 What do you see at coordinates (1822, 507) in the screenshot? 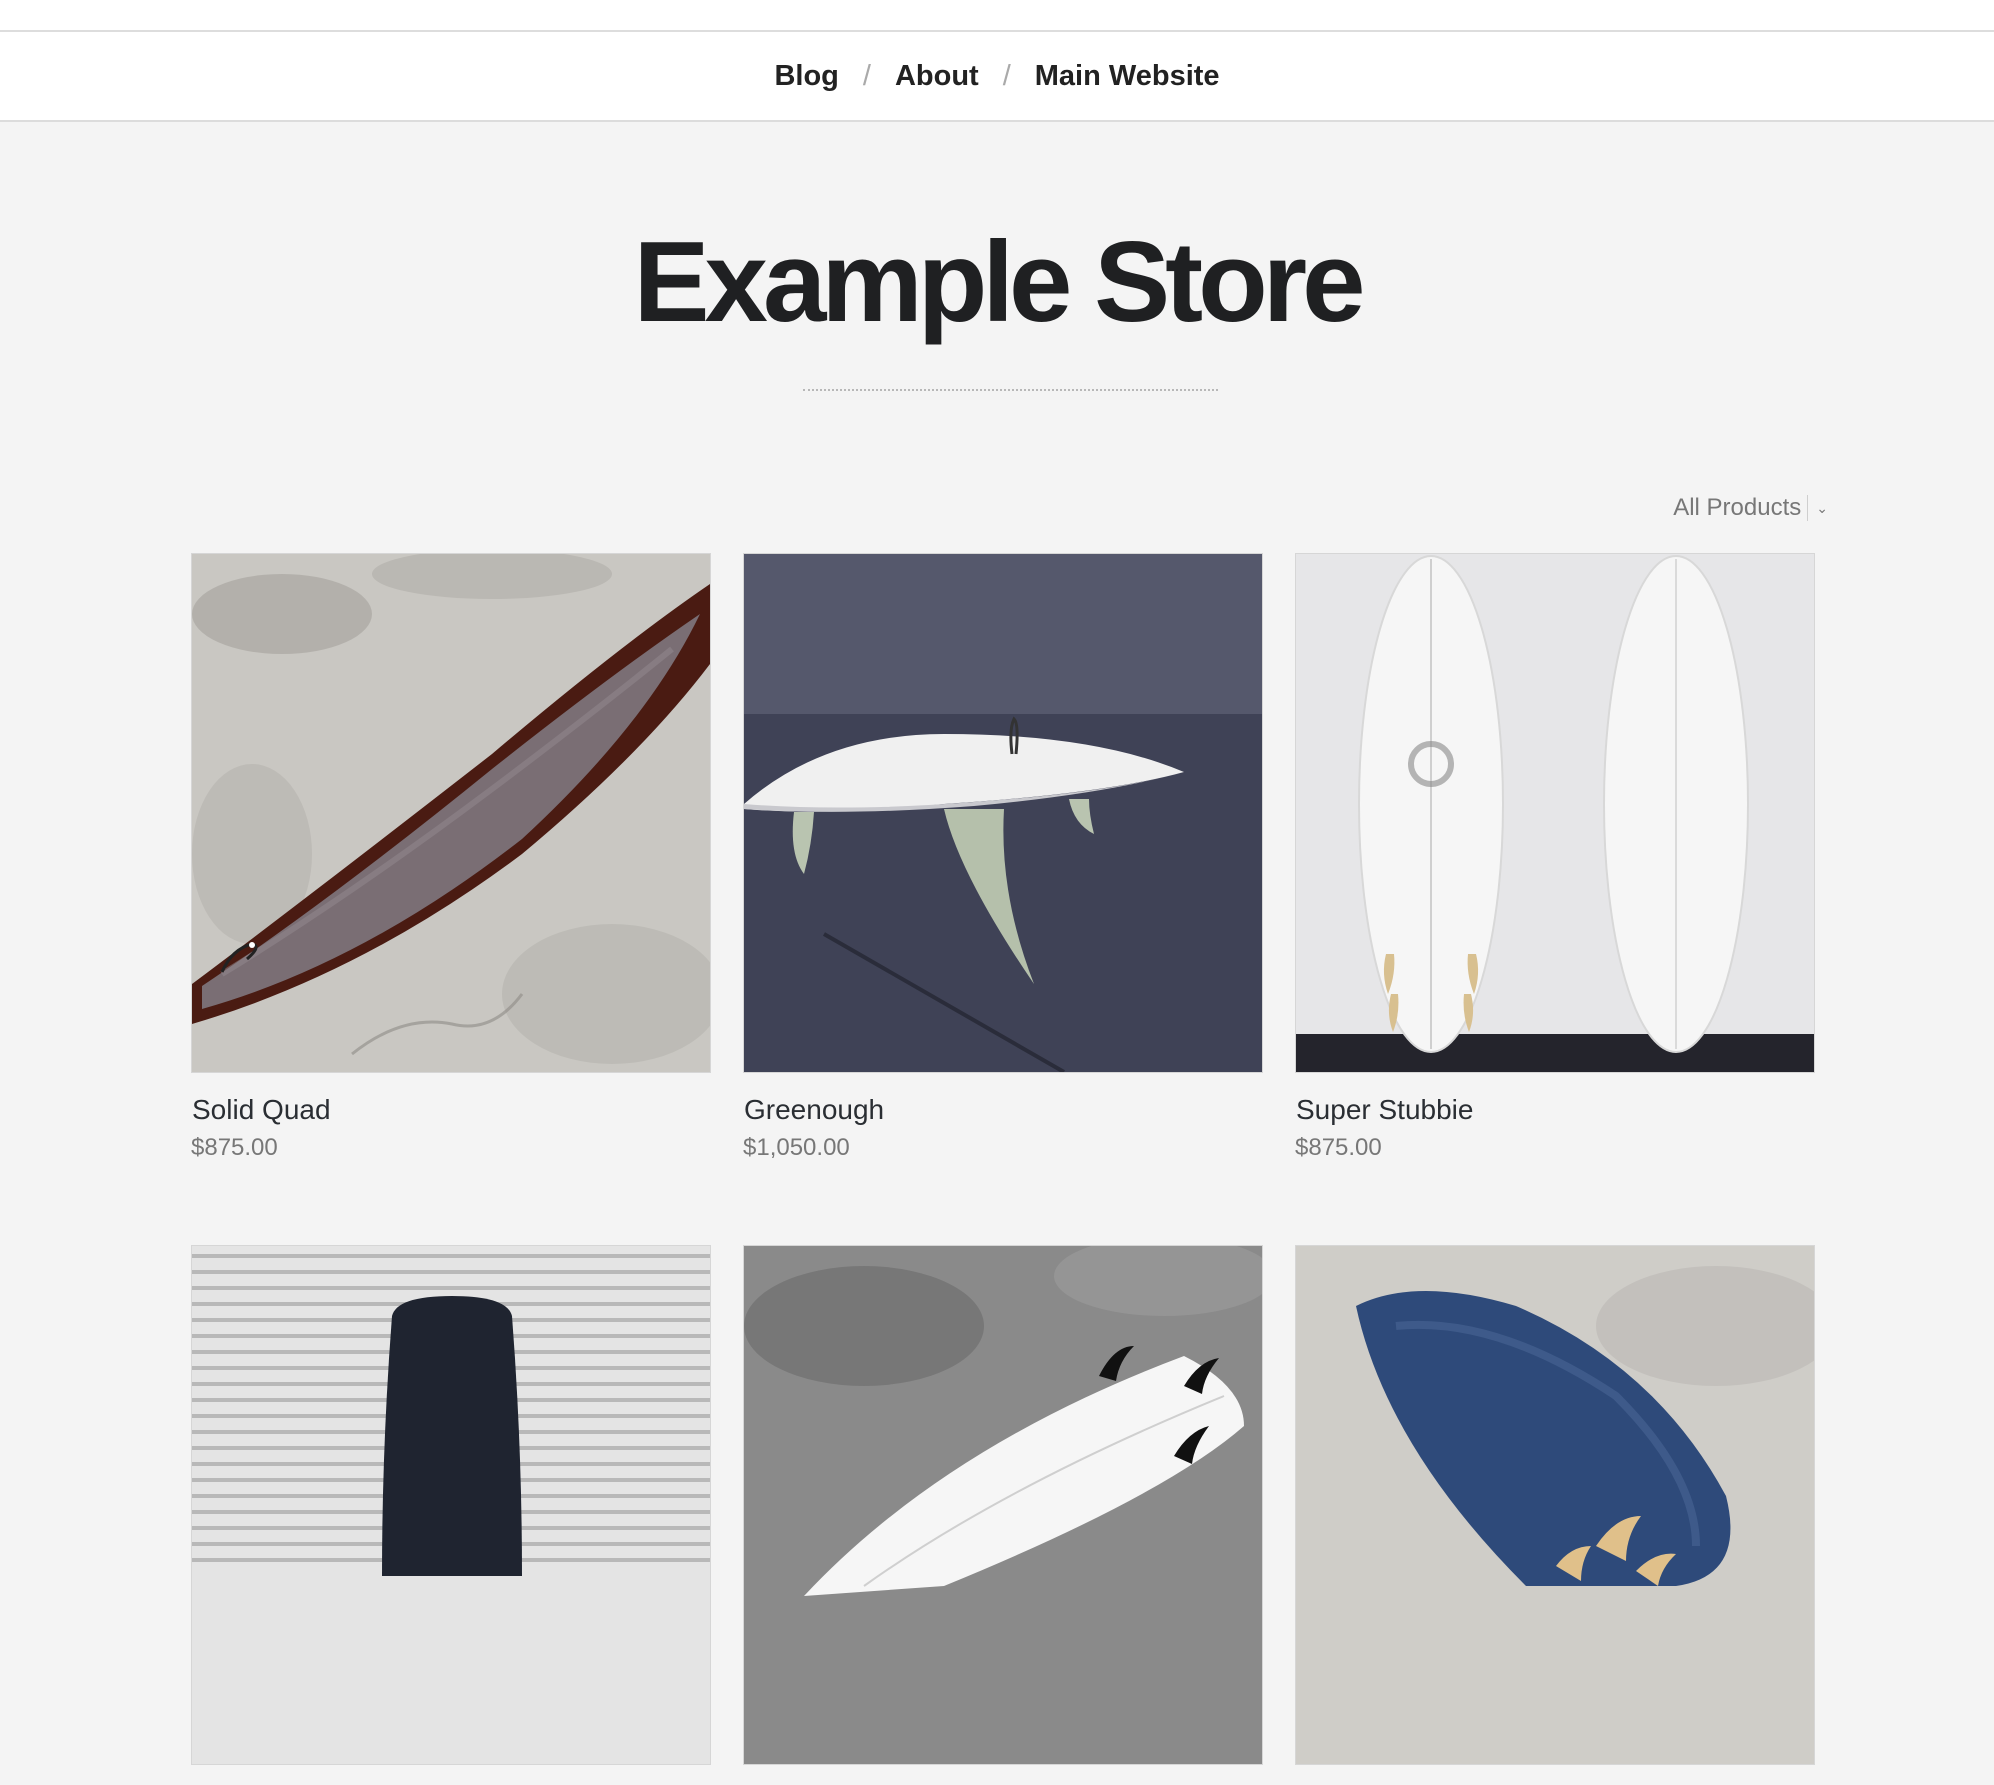
I see `chevron-down-icon: ⌄` at bounding box center [1822, 507].